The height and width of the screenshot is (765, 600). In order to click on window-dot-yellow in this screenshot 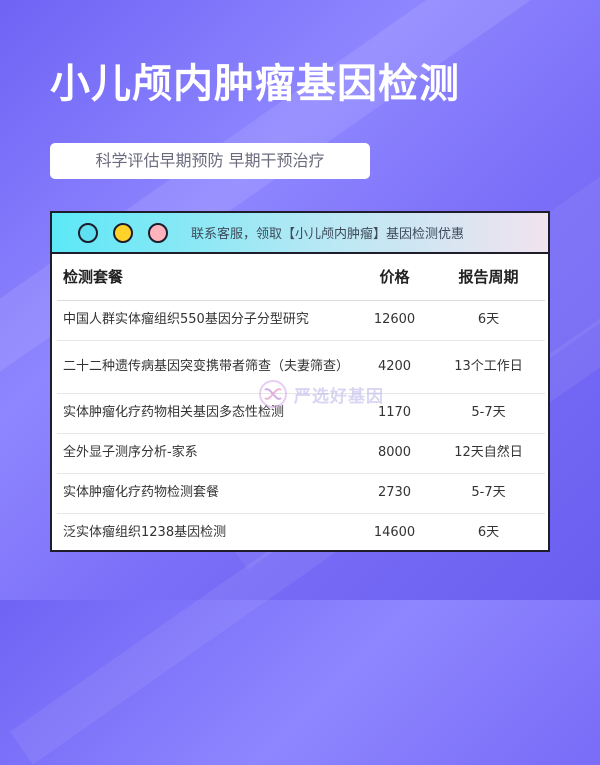, I will do `click(123, 232)`.